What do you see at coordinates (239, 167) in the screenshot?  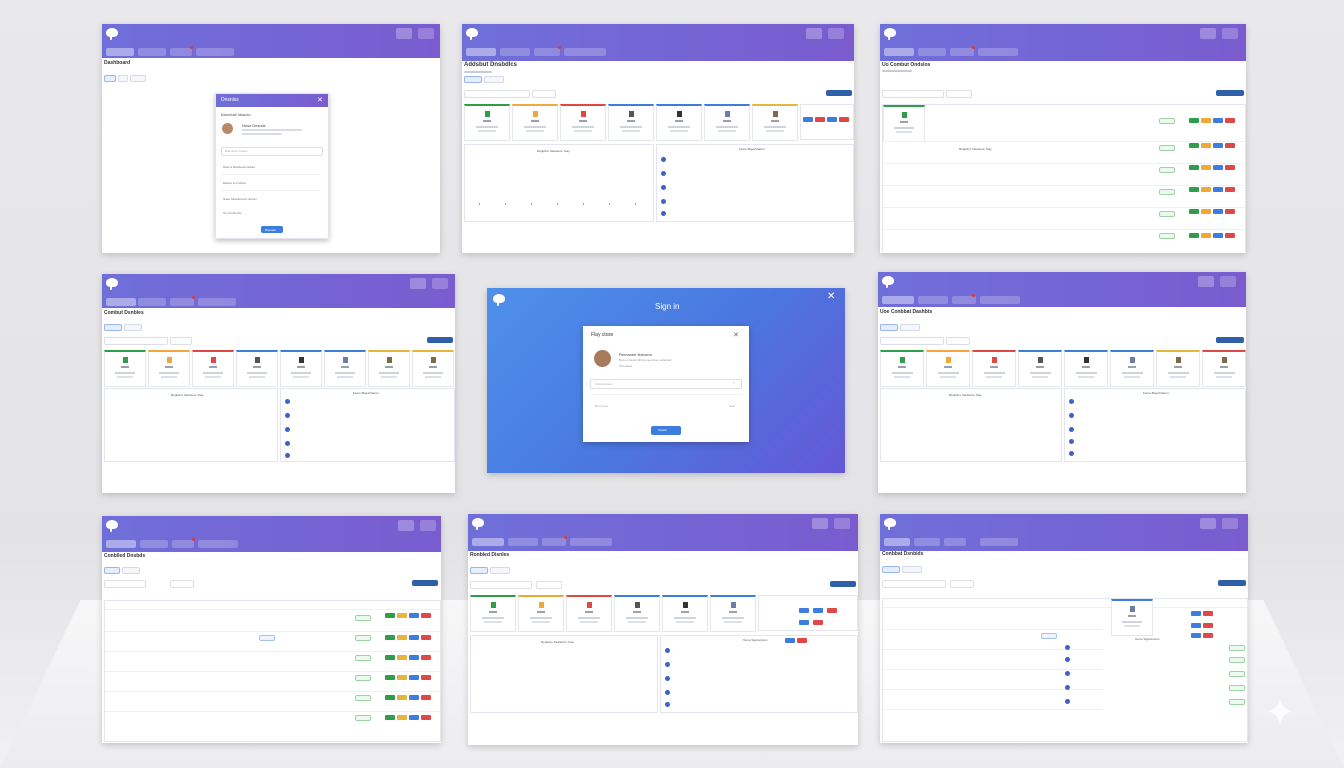 I see `list-item-1: Rass a Basllueat lolasla` at bounding box center [239, 167].